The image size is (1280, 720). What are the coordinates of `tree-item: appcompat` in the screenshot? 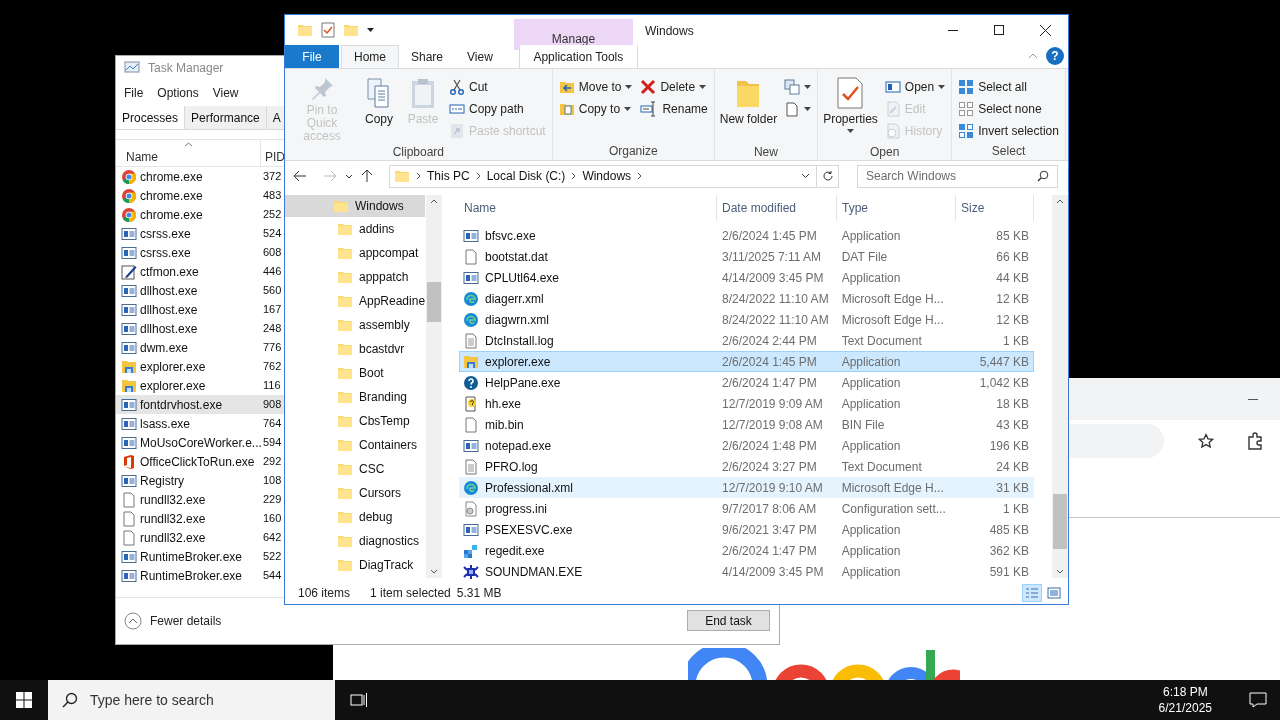 It's located at (355, 253).